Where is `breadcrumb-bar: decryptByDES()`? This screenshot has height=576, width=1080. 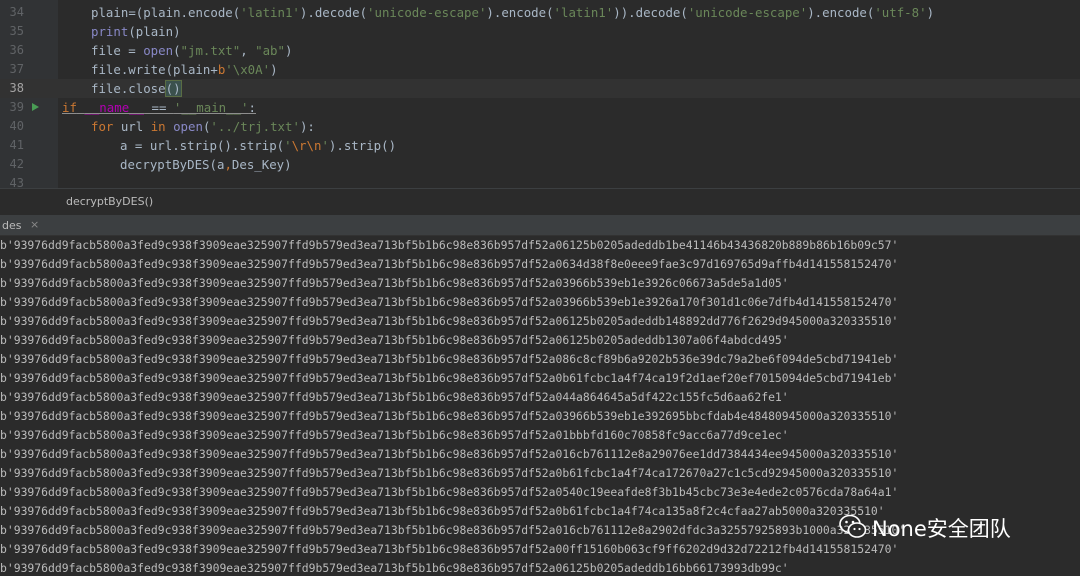 breadcrumb-bar: decryptByDES() is located at coordinates (540, 202).